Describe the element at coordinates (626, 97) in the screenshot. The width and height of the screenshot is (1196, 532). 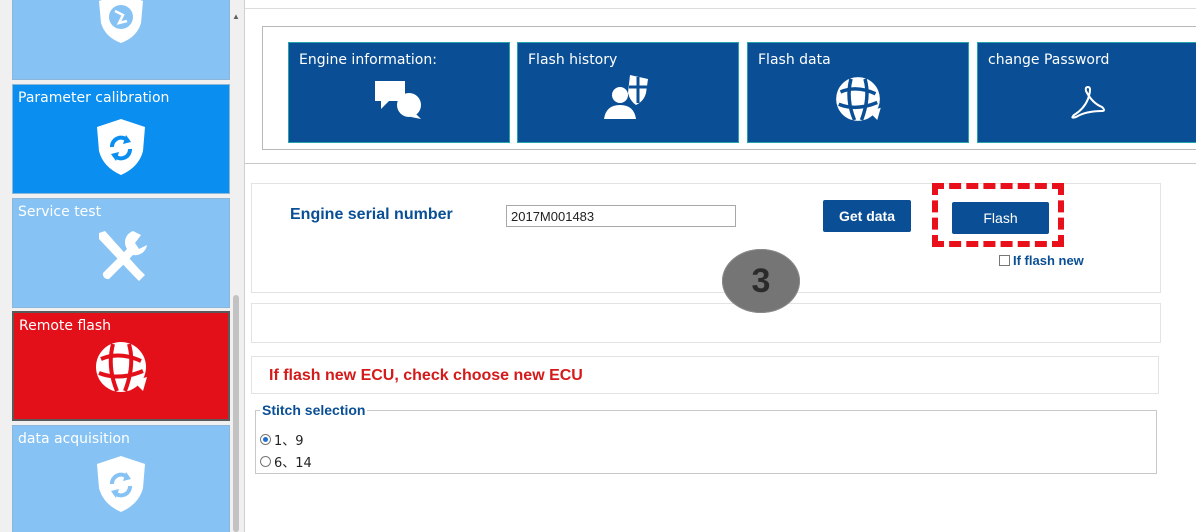
I see `user-shield-icon` at that location.